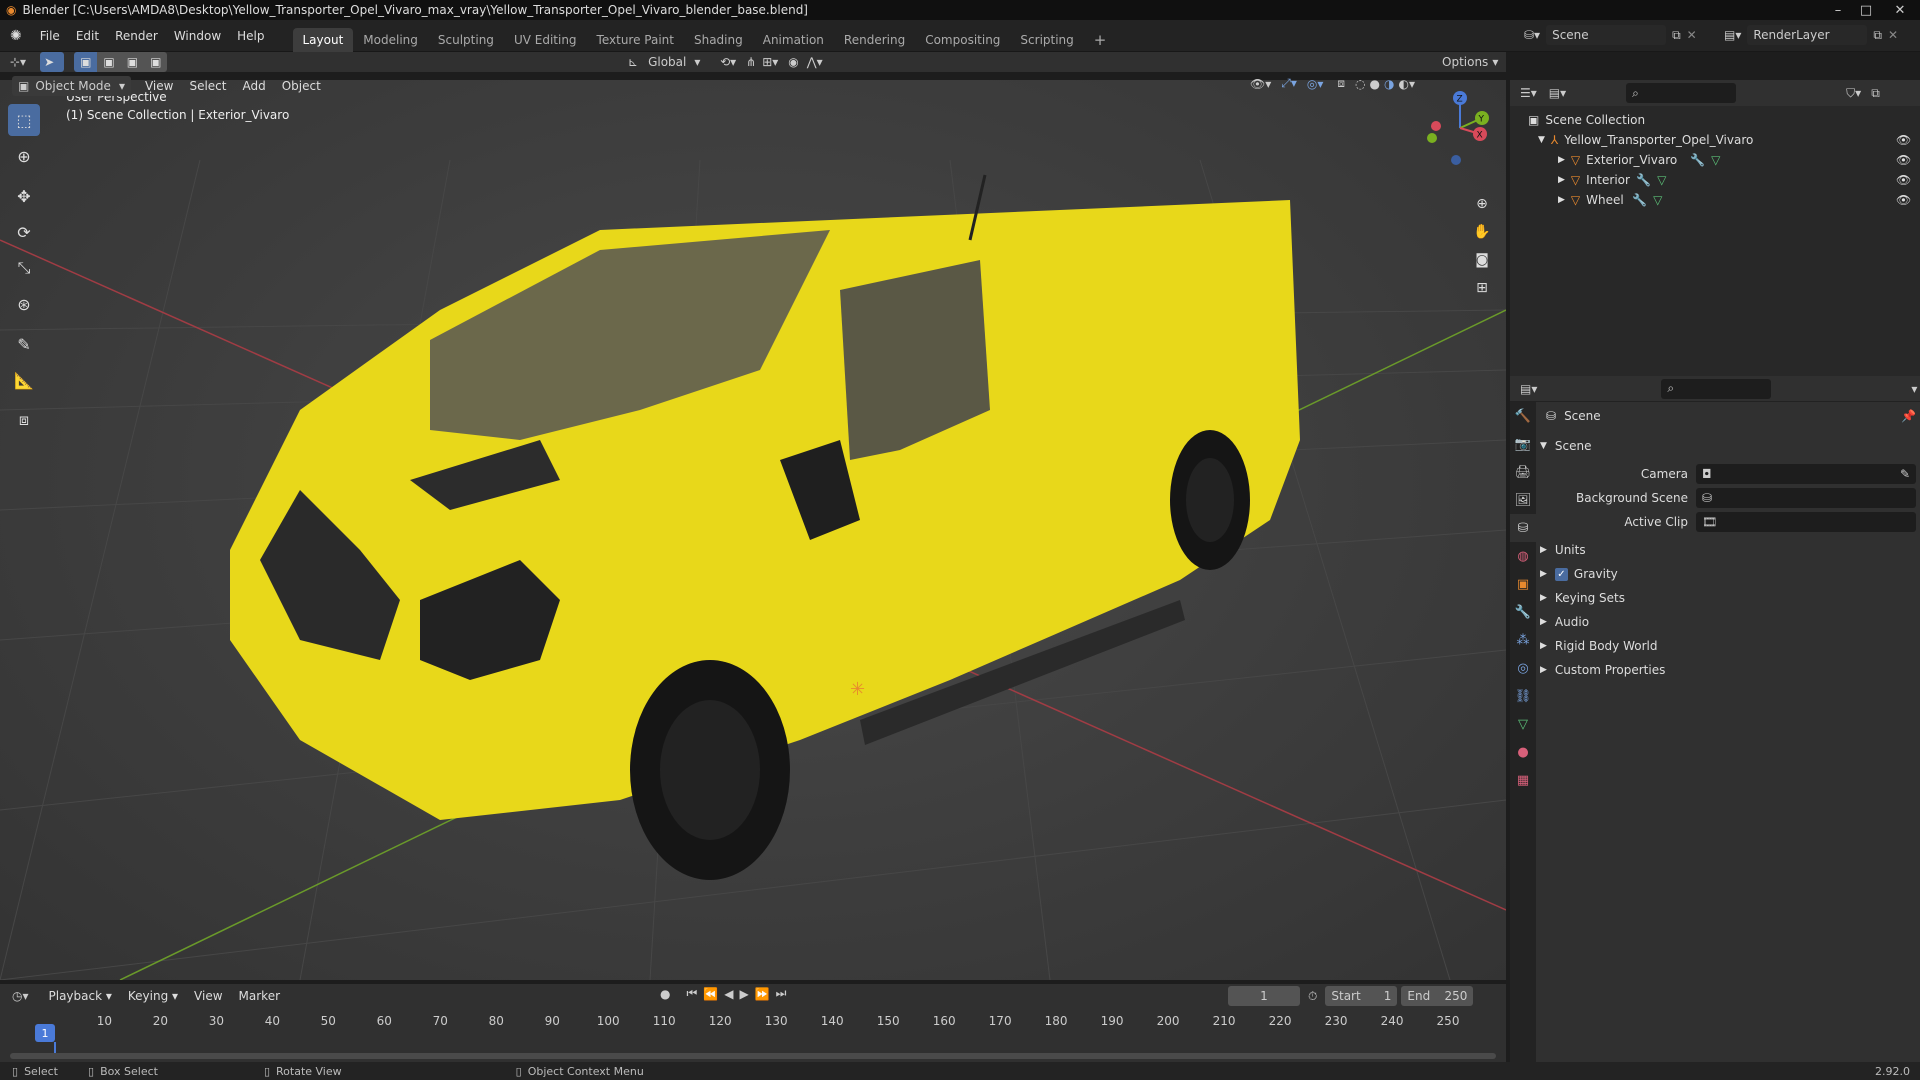  Describe the element at coordinates (1541, 140) in the screenshot. I see `expand-arrow-icon: ▼` at that location.